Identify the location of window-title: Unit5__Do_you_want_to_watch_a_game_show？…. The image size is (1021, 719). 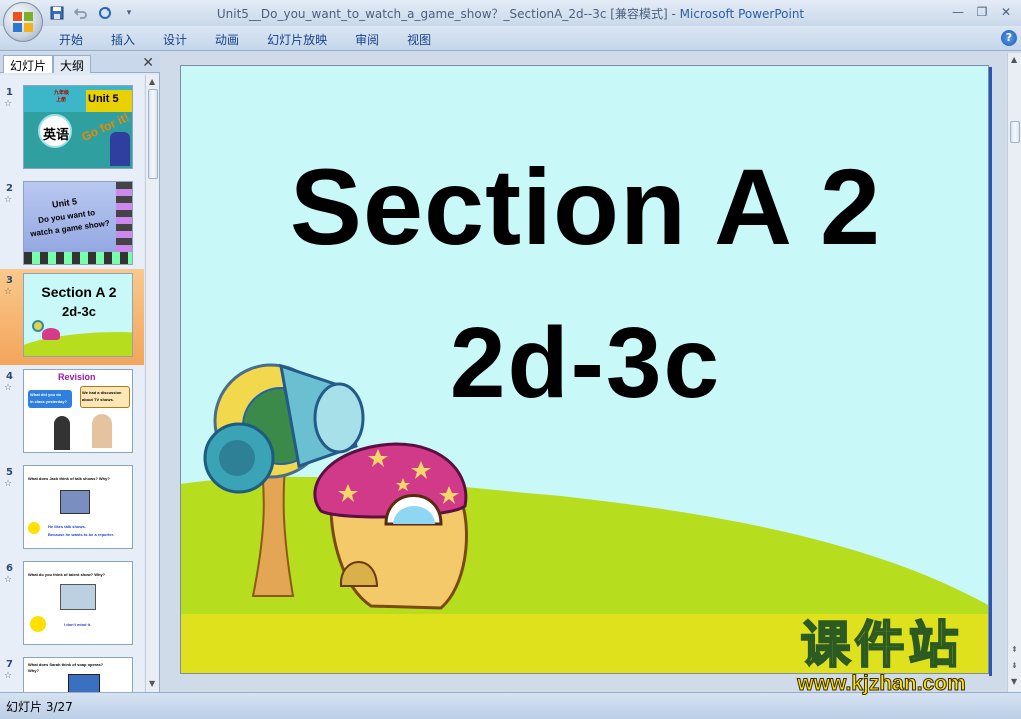
(510, 13).